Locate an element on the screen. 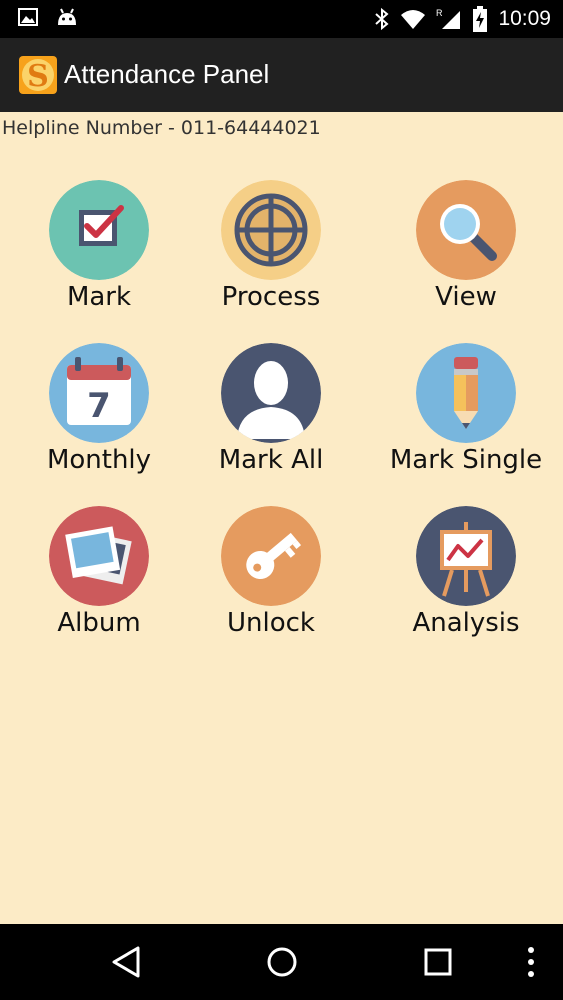  album-button: Album is located at coordinates (99, 576).